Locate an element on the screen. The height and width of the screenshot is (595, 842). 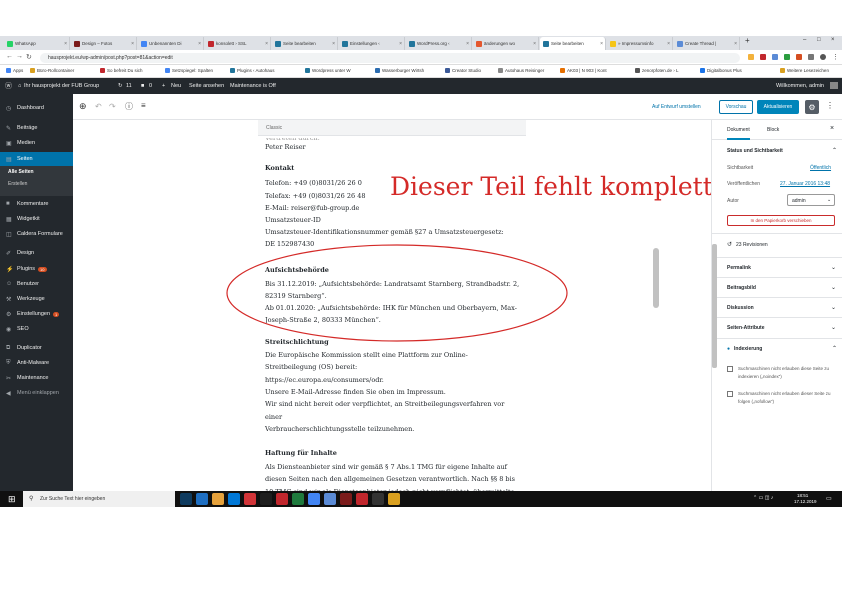
status-section-title: Status und Sichtbarkeit is located at coordinates (755, 151).